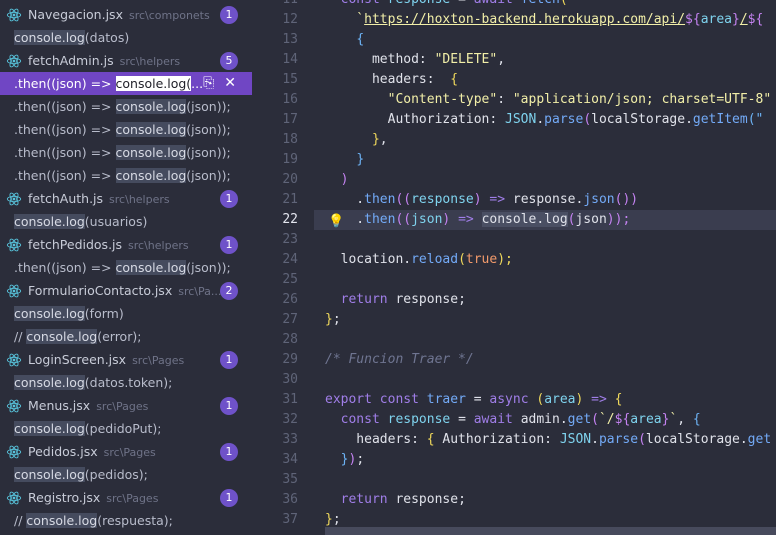 The height and width of the screenshot is (535, 776). Describe the element at coordinates (545, 160) in the screenshot. I see `code-line: }` at that location.